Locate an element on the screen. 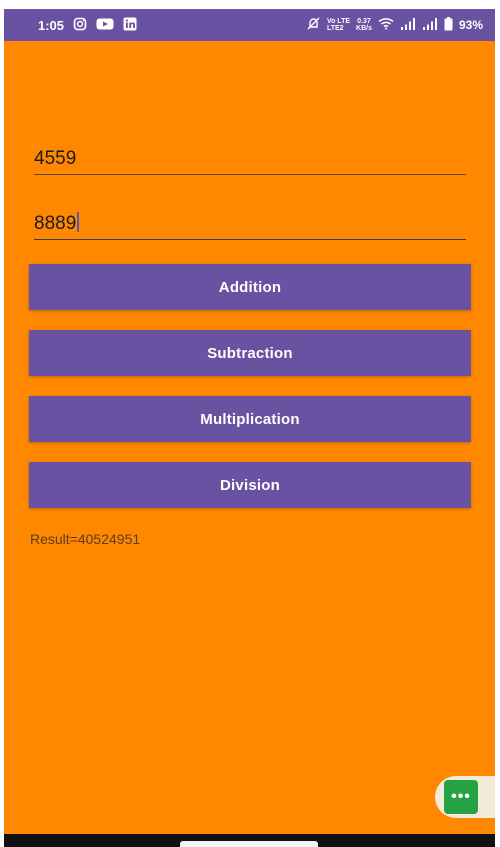 This screenshot has width=500, height=847. speed-unit: KB/s is located at coordinates (364, 28).